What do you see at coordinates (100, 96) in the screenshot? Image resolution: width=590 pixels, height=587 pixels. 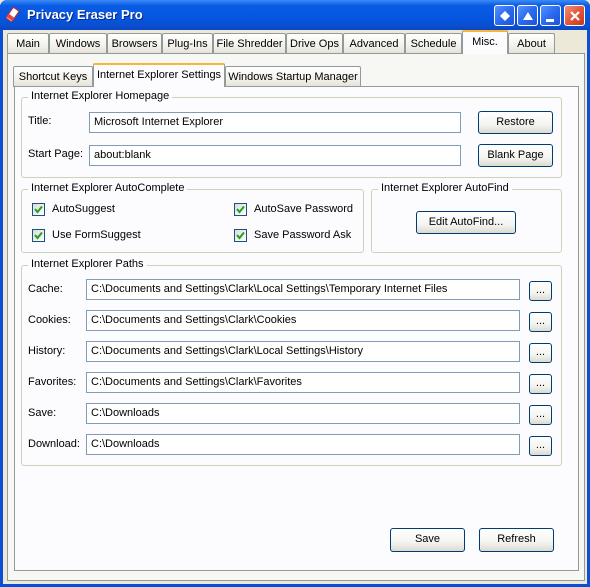 I see `homepage-legend: Internet Explorer Homepage` at bounding box center [100, 96].